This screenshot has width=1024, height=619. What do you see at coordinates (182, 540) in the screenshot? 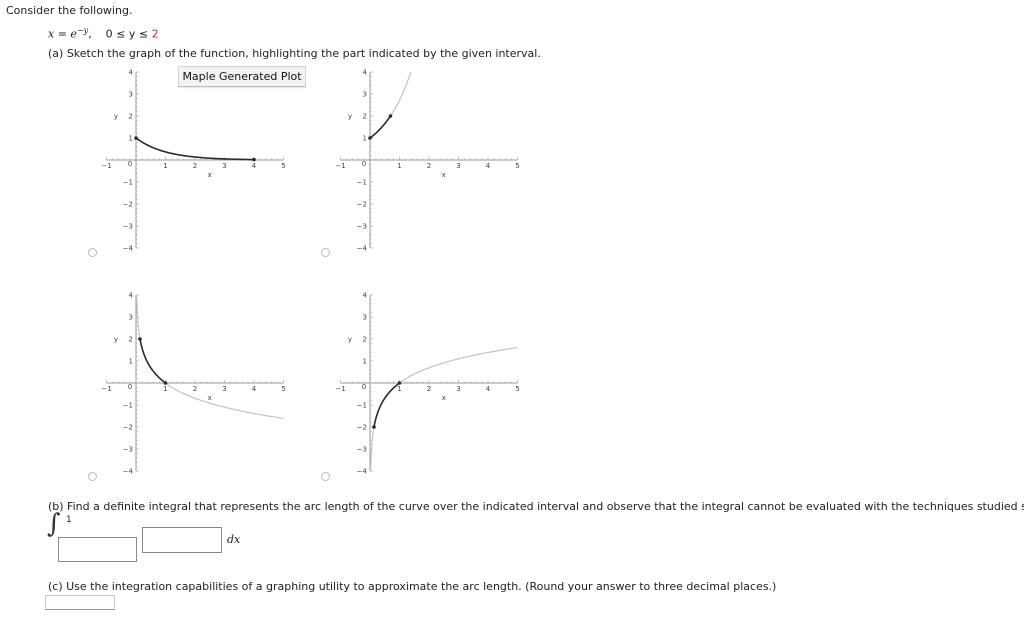
I see `integrand-input` at bounding box center [182, 540].